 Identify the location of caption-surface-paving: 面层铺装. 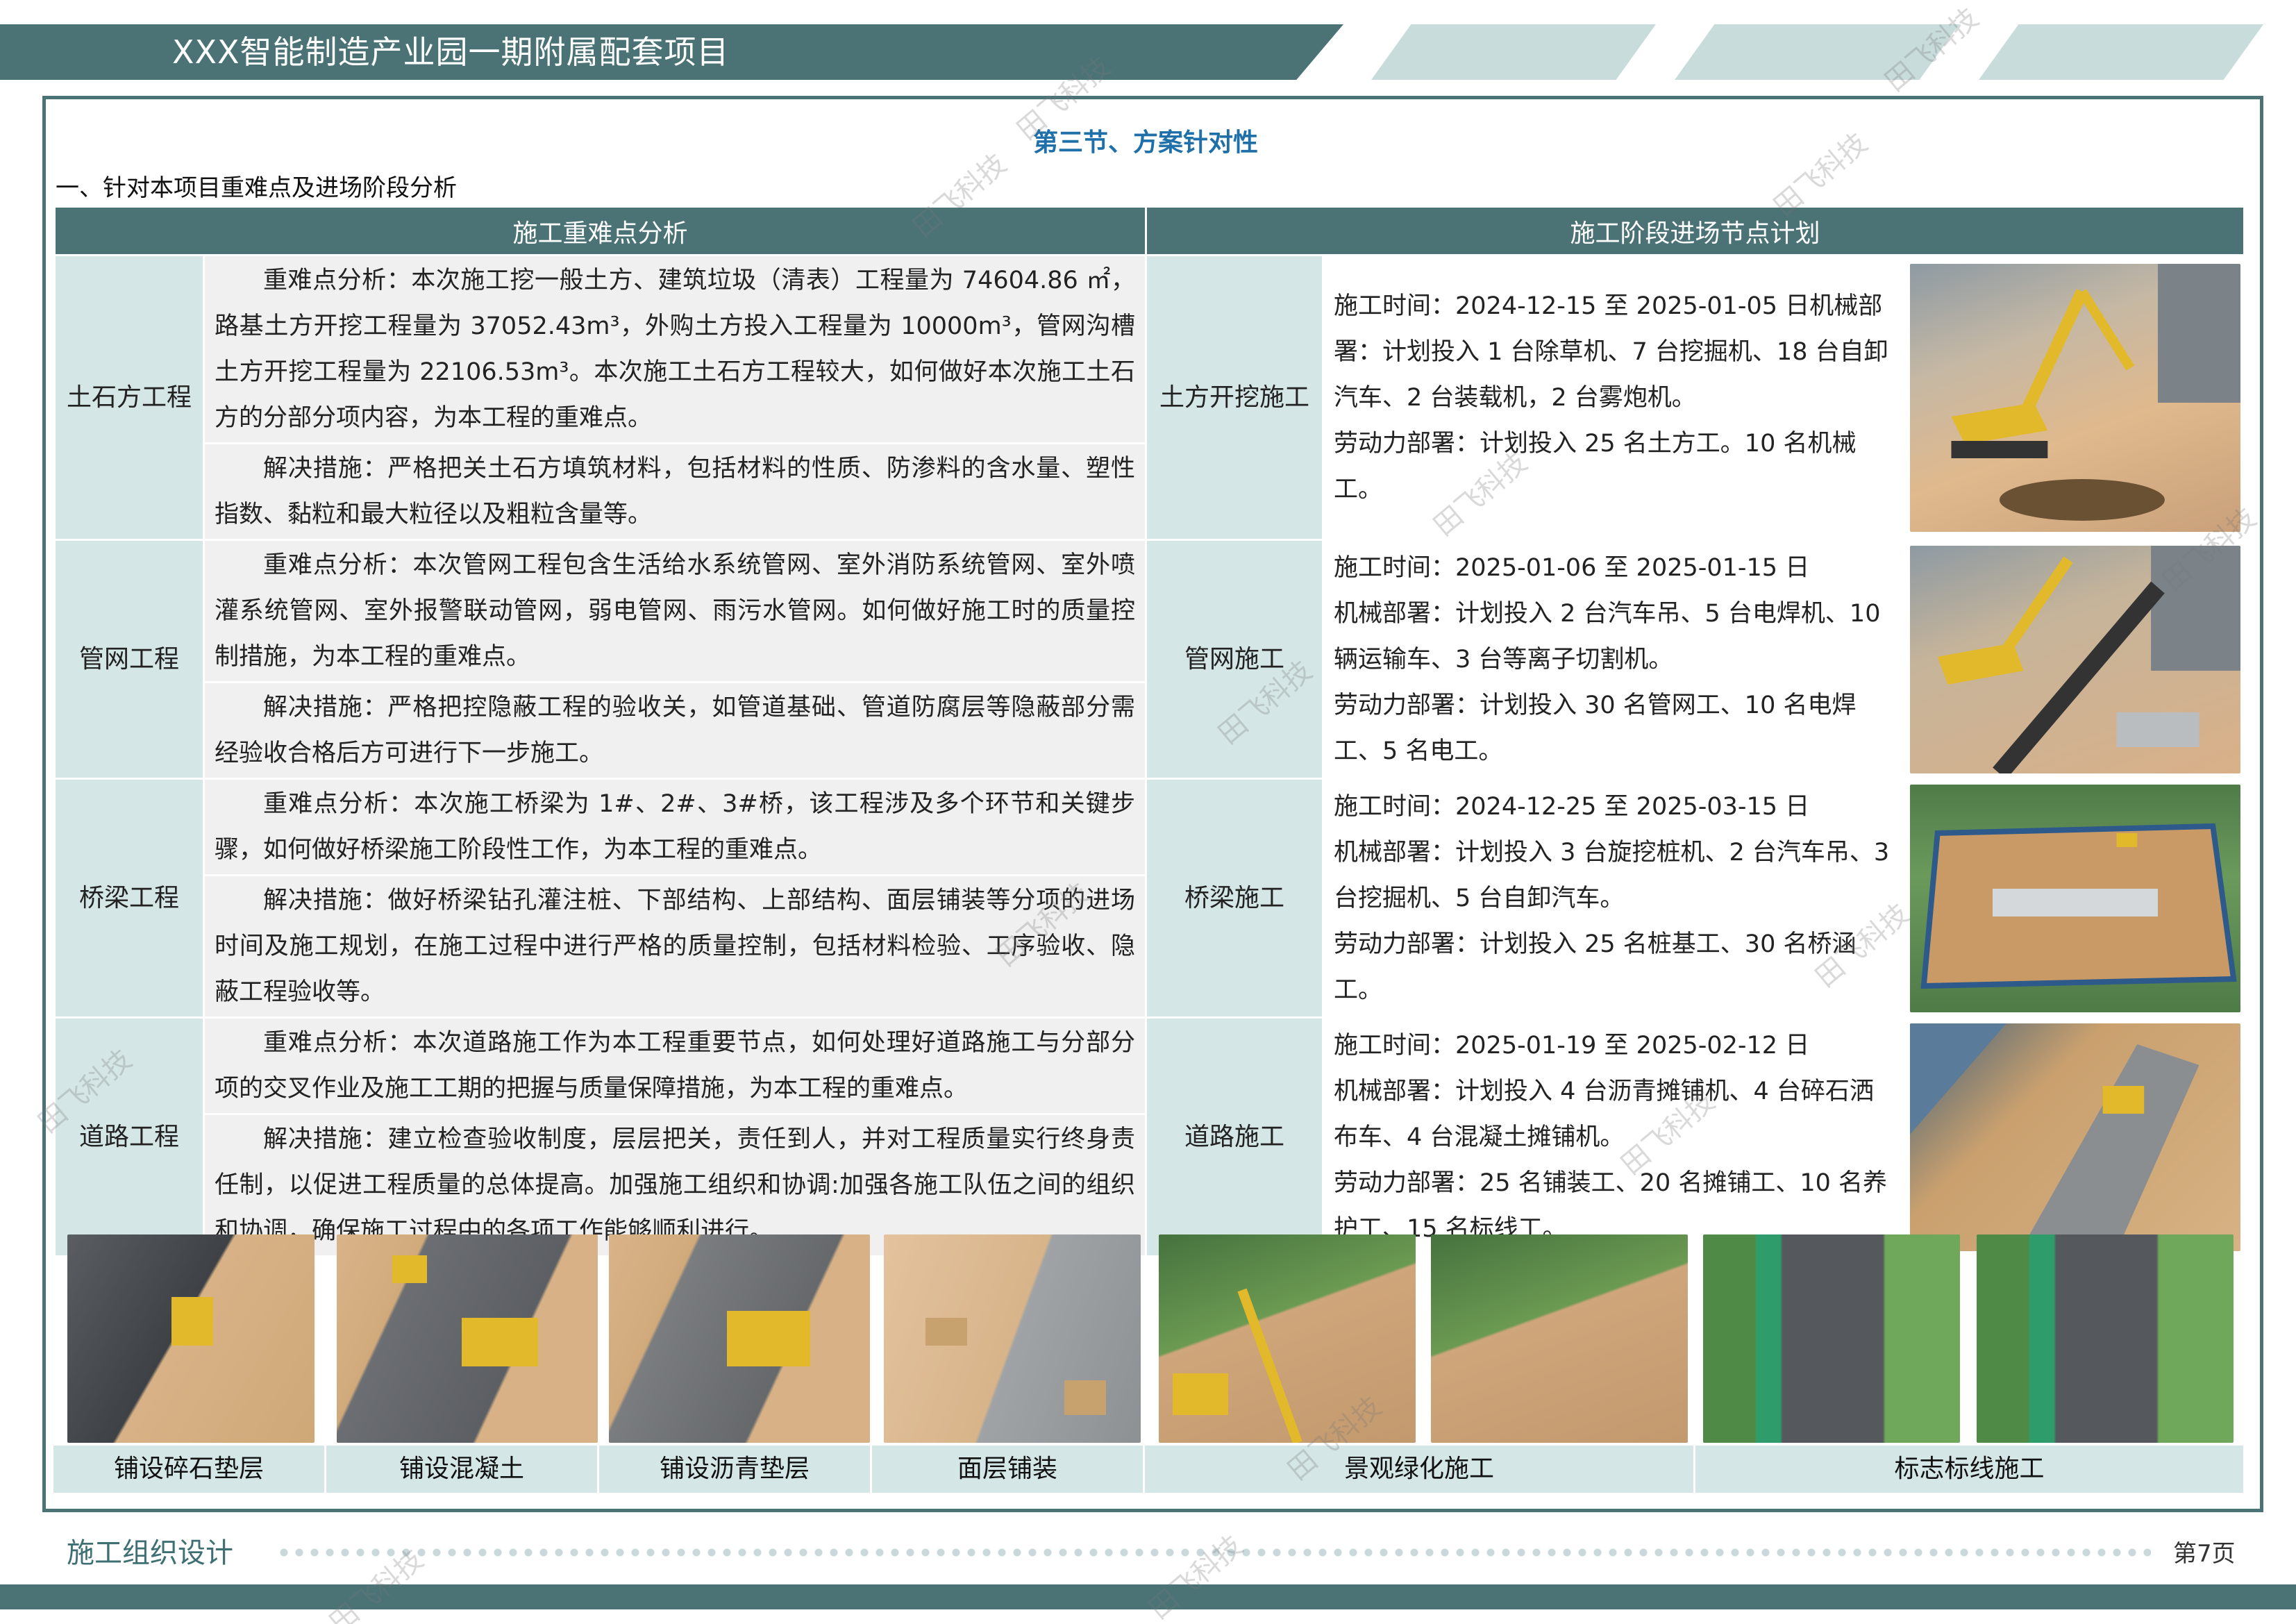
(1007, 1470).